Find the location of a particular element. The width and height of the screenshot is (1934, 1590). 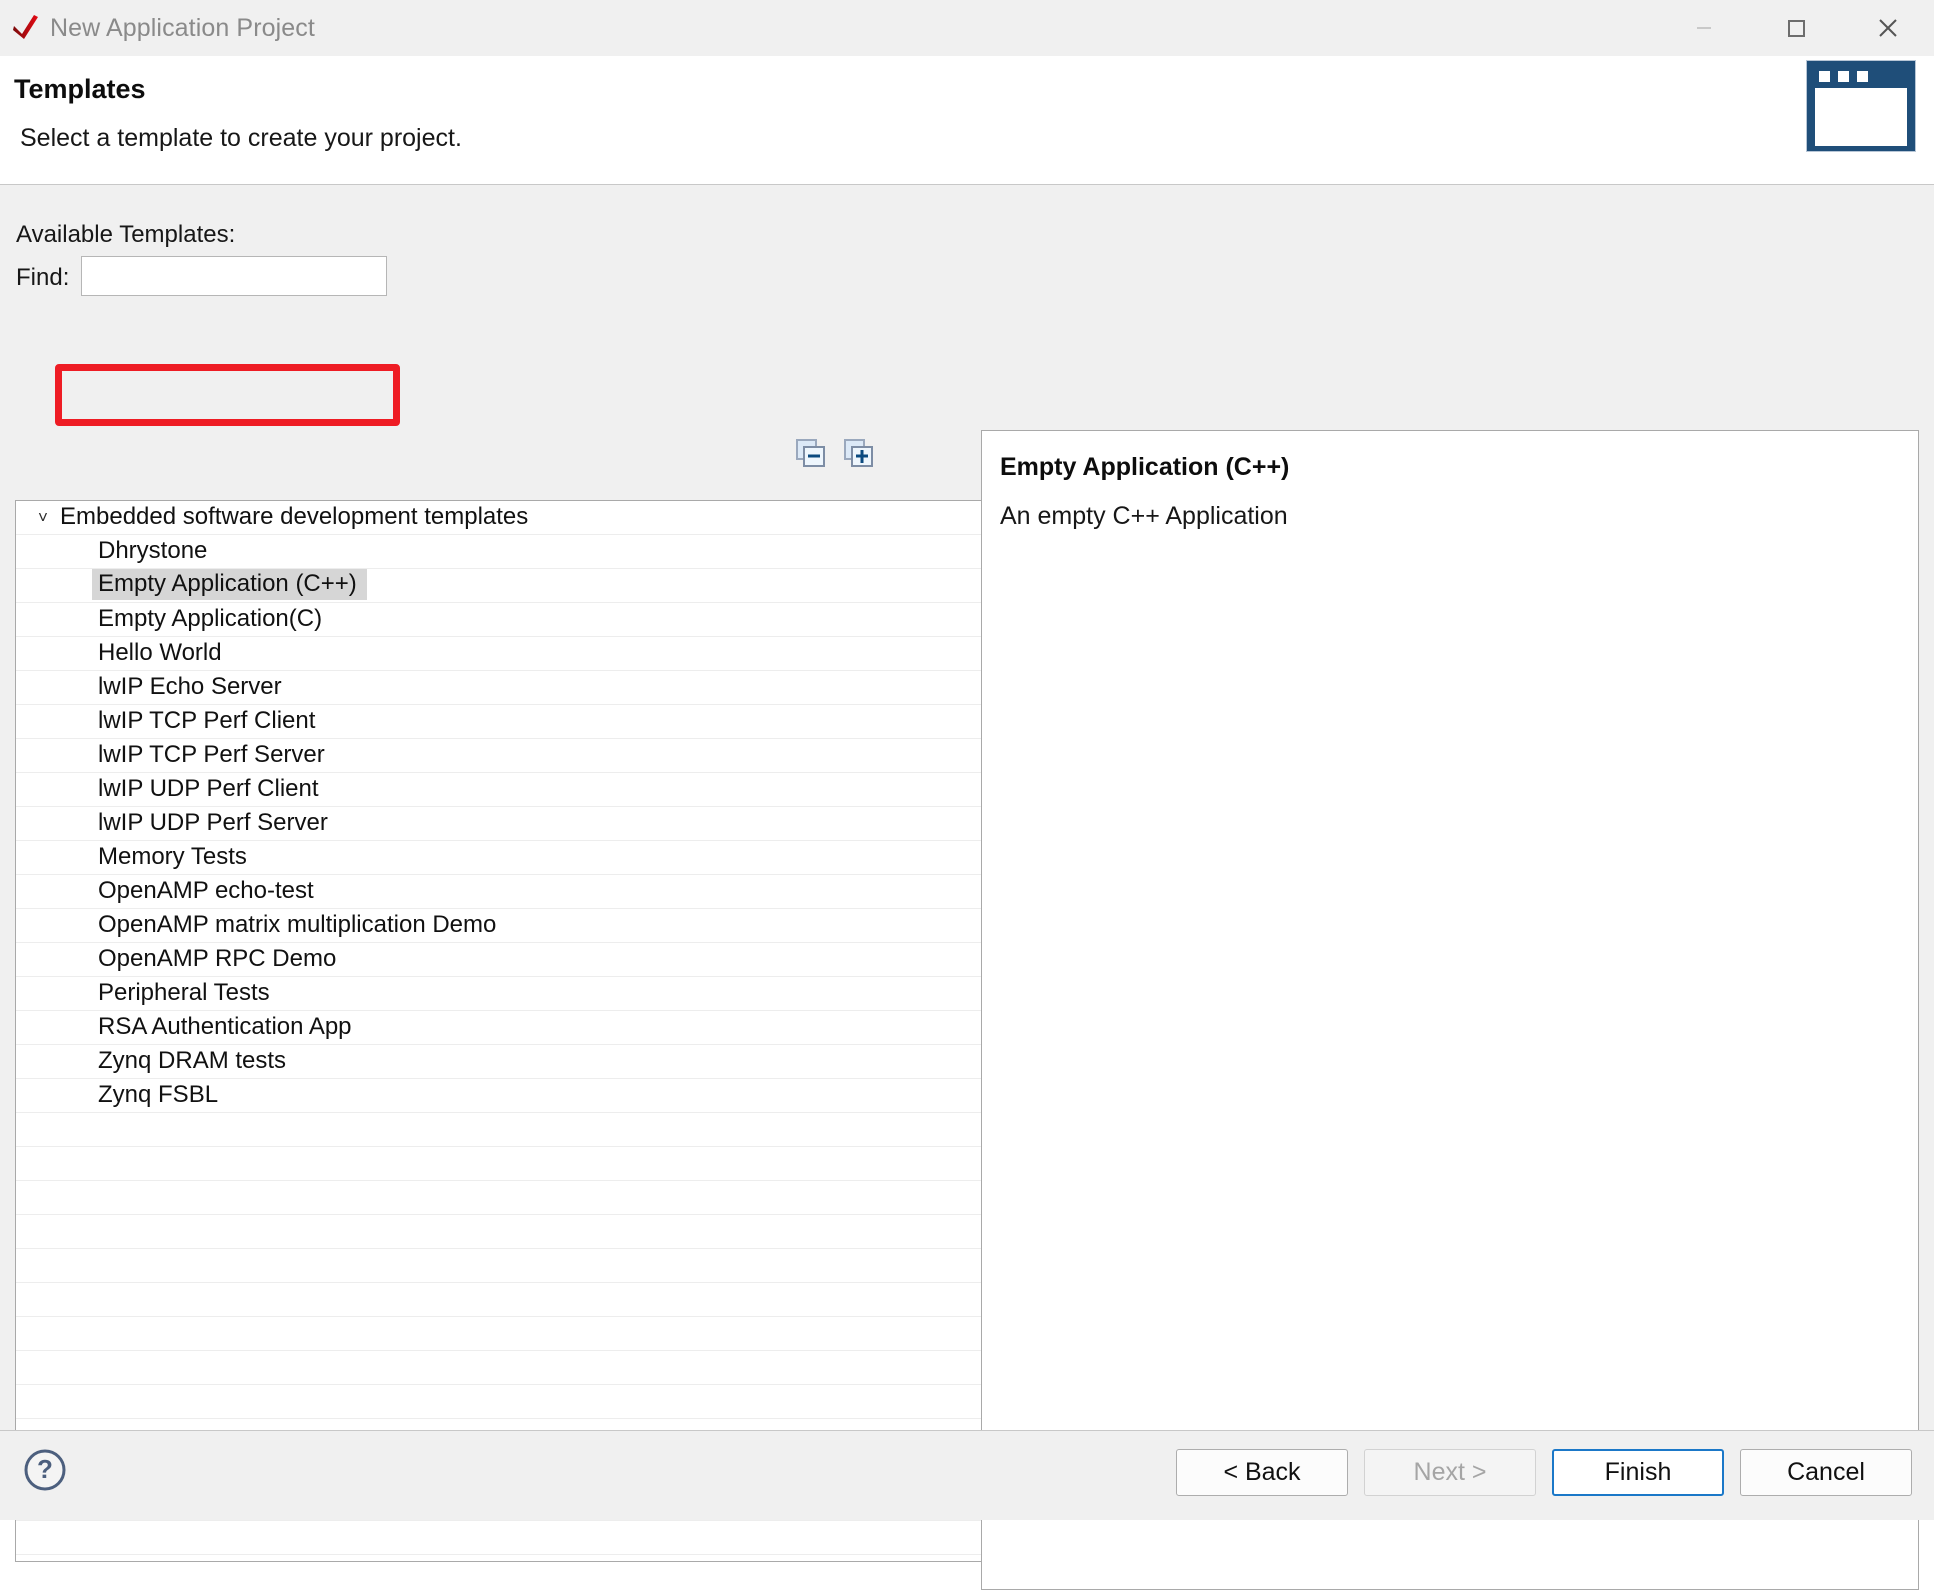

find-input is located at coordinates (234, 276).